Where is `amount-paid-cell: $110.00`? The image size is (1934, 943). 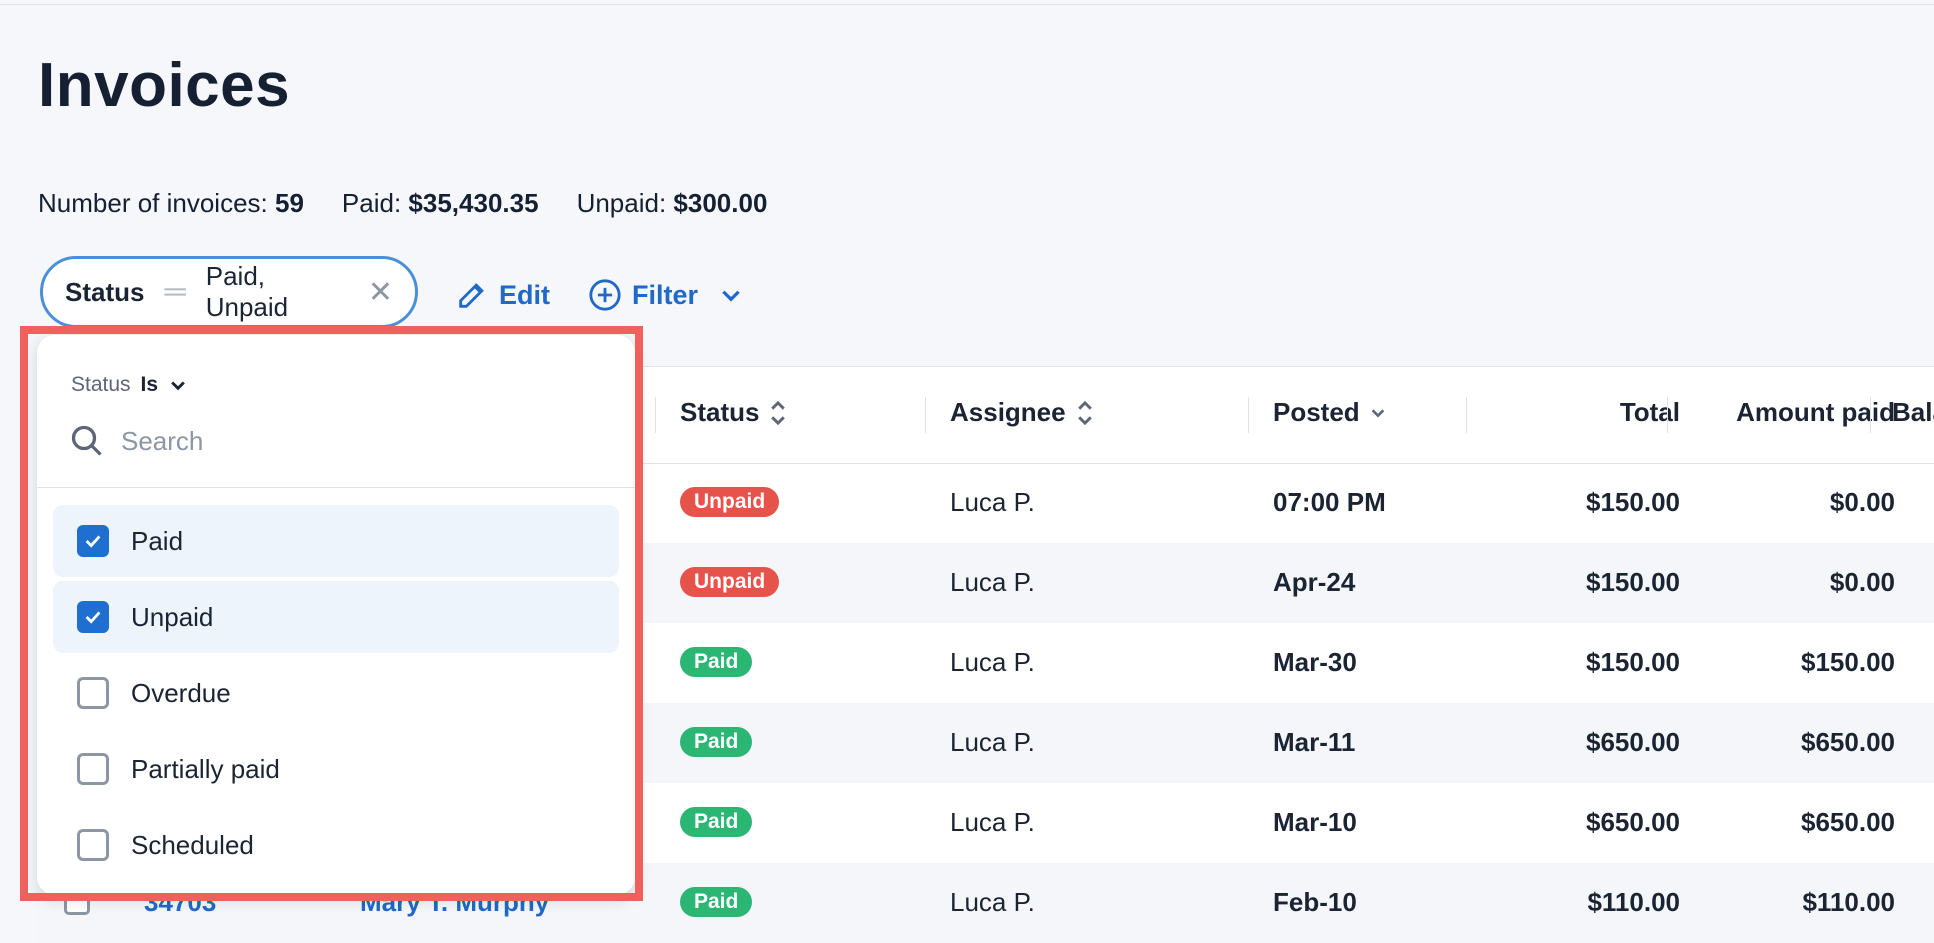 amount-paid-cell: $110.00 is located at coordinates (1848, 902).